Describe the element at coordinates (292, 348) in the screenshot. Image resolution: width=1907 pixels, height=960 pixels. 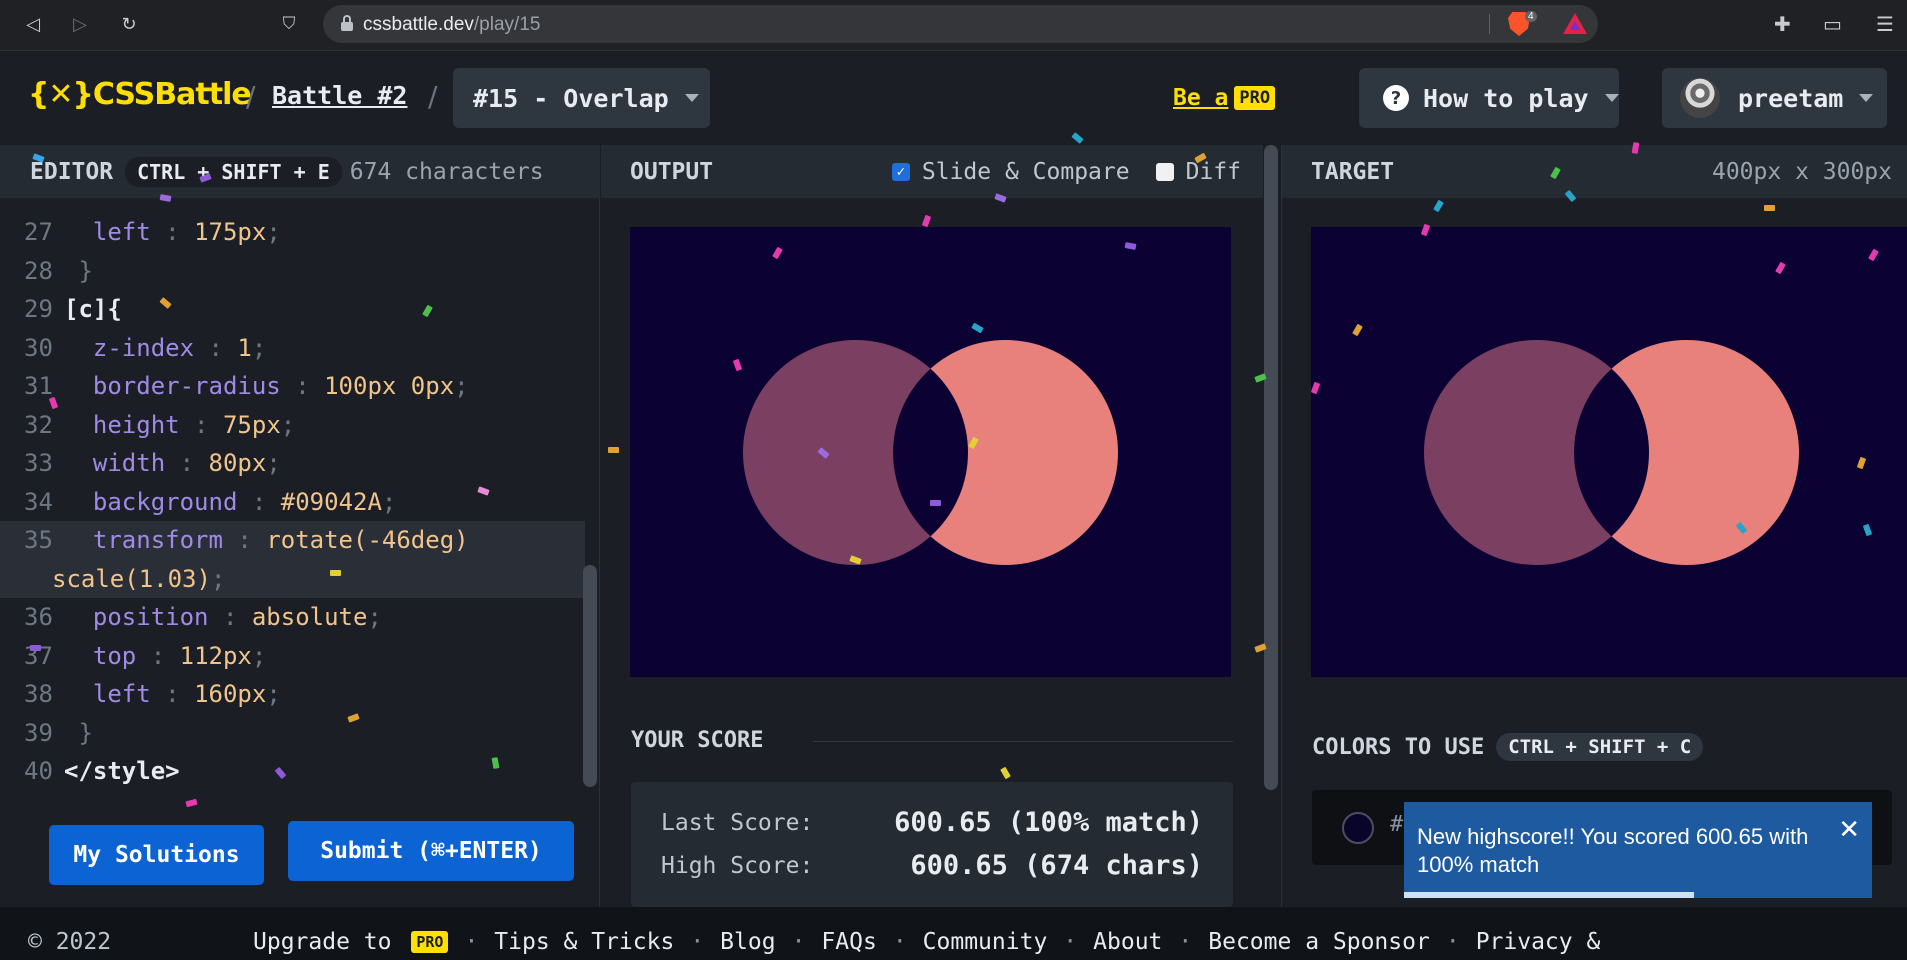
I see `code-line: 30 z-index : 1;` at that location.